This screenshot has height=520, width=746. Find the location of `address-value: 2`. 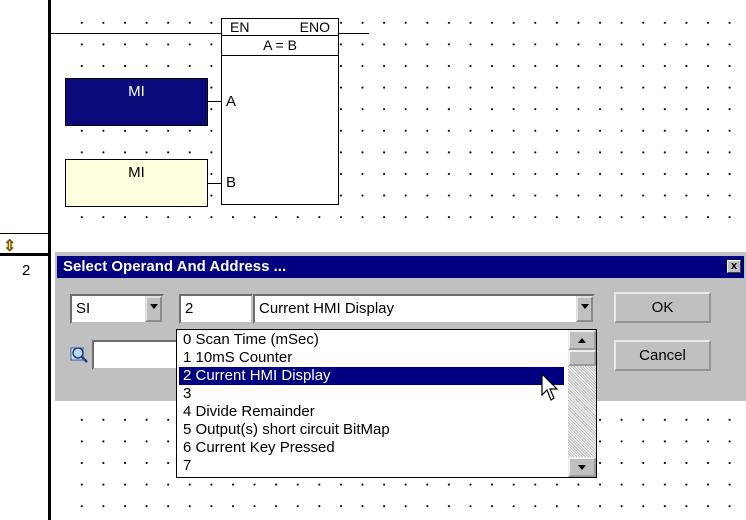

address-value: 2 is located at coordinates (189, 308).